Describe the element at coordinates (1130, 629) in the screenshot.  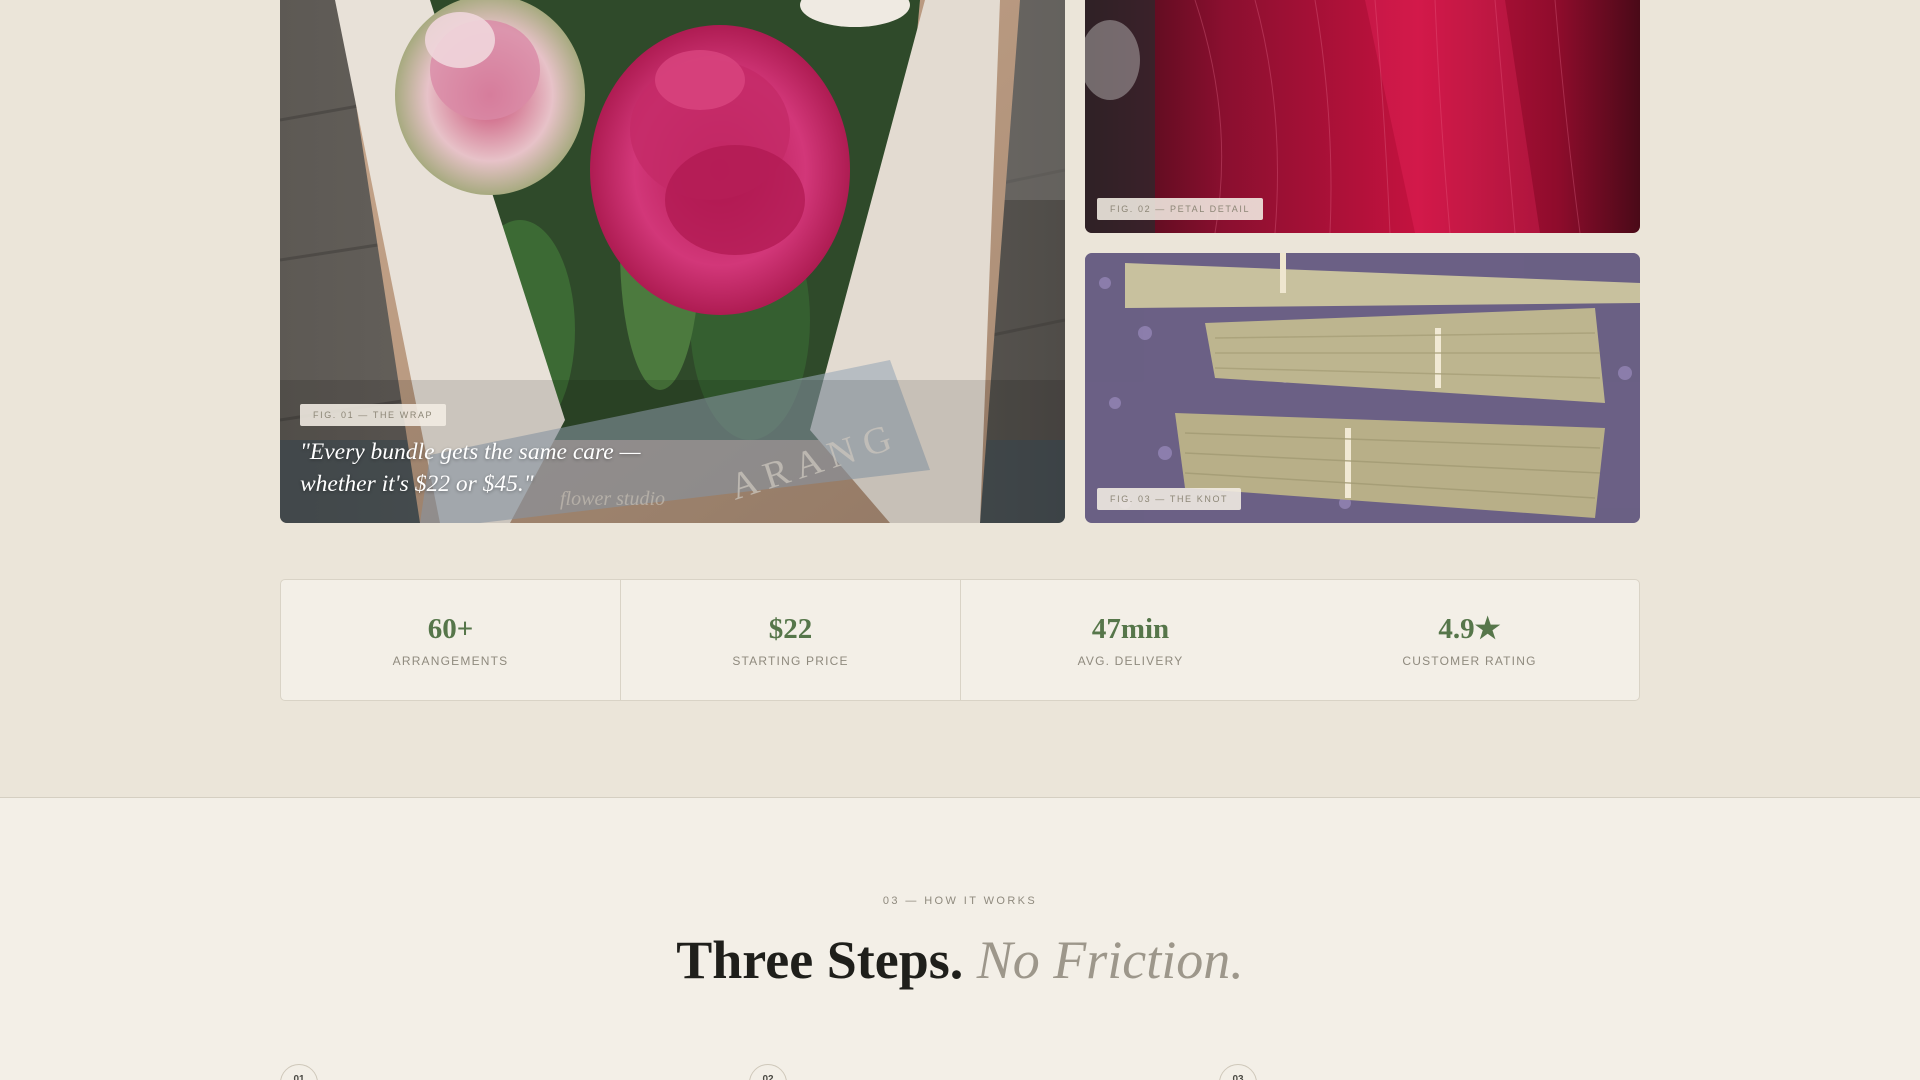
I see `stat-value: 47min` at that location.